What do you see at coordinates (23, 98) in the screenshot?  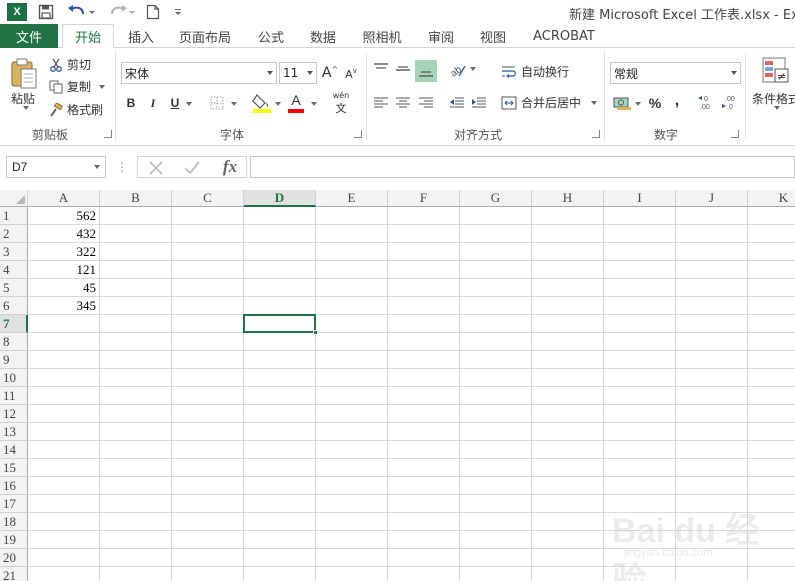 I see `paste-button: 粘贴` at bounding box center [23, 98].